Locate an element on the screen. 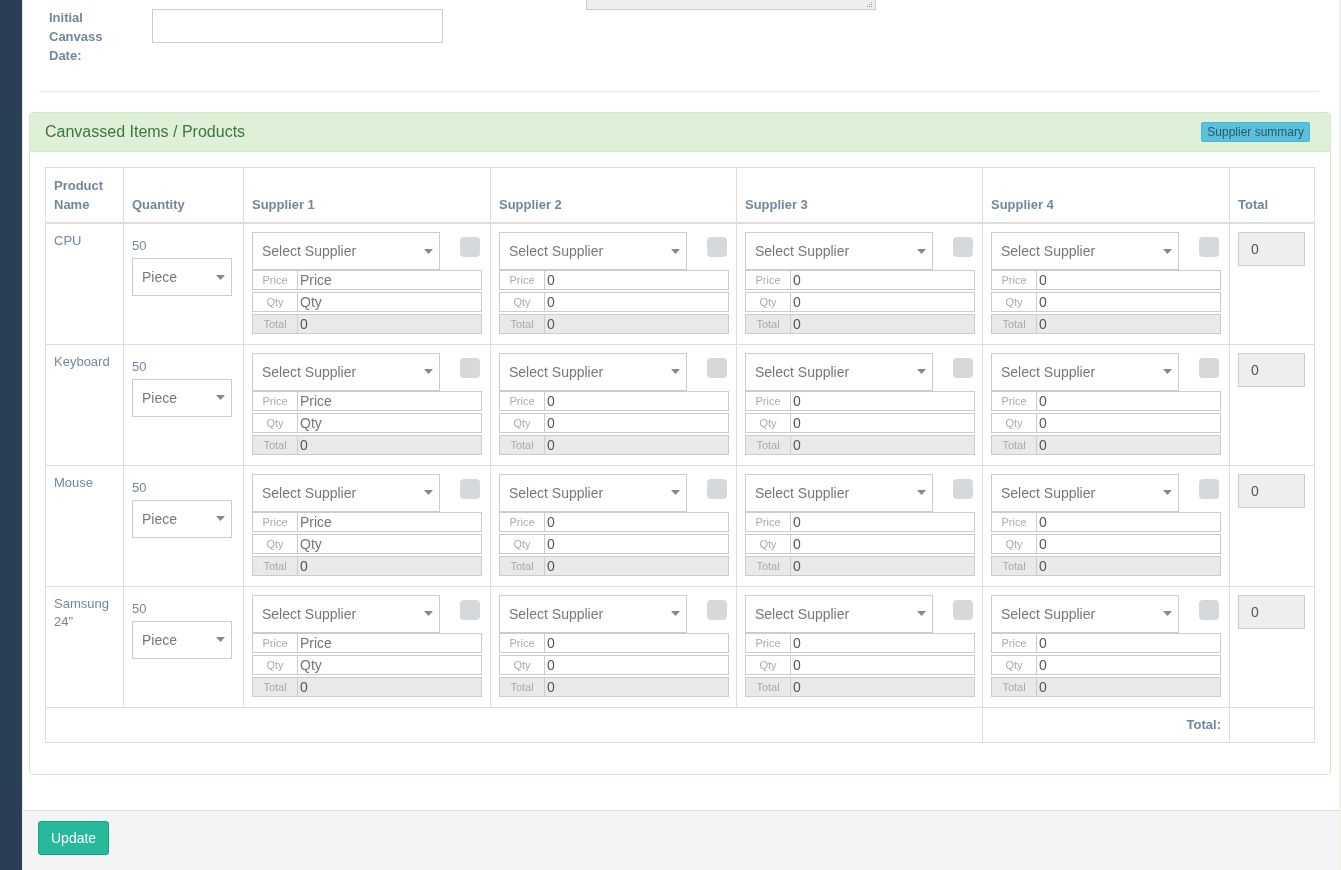  field-label: Initial Canvass Date: is located at coordinates (76, 37).